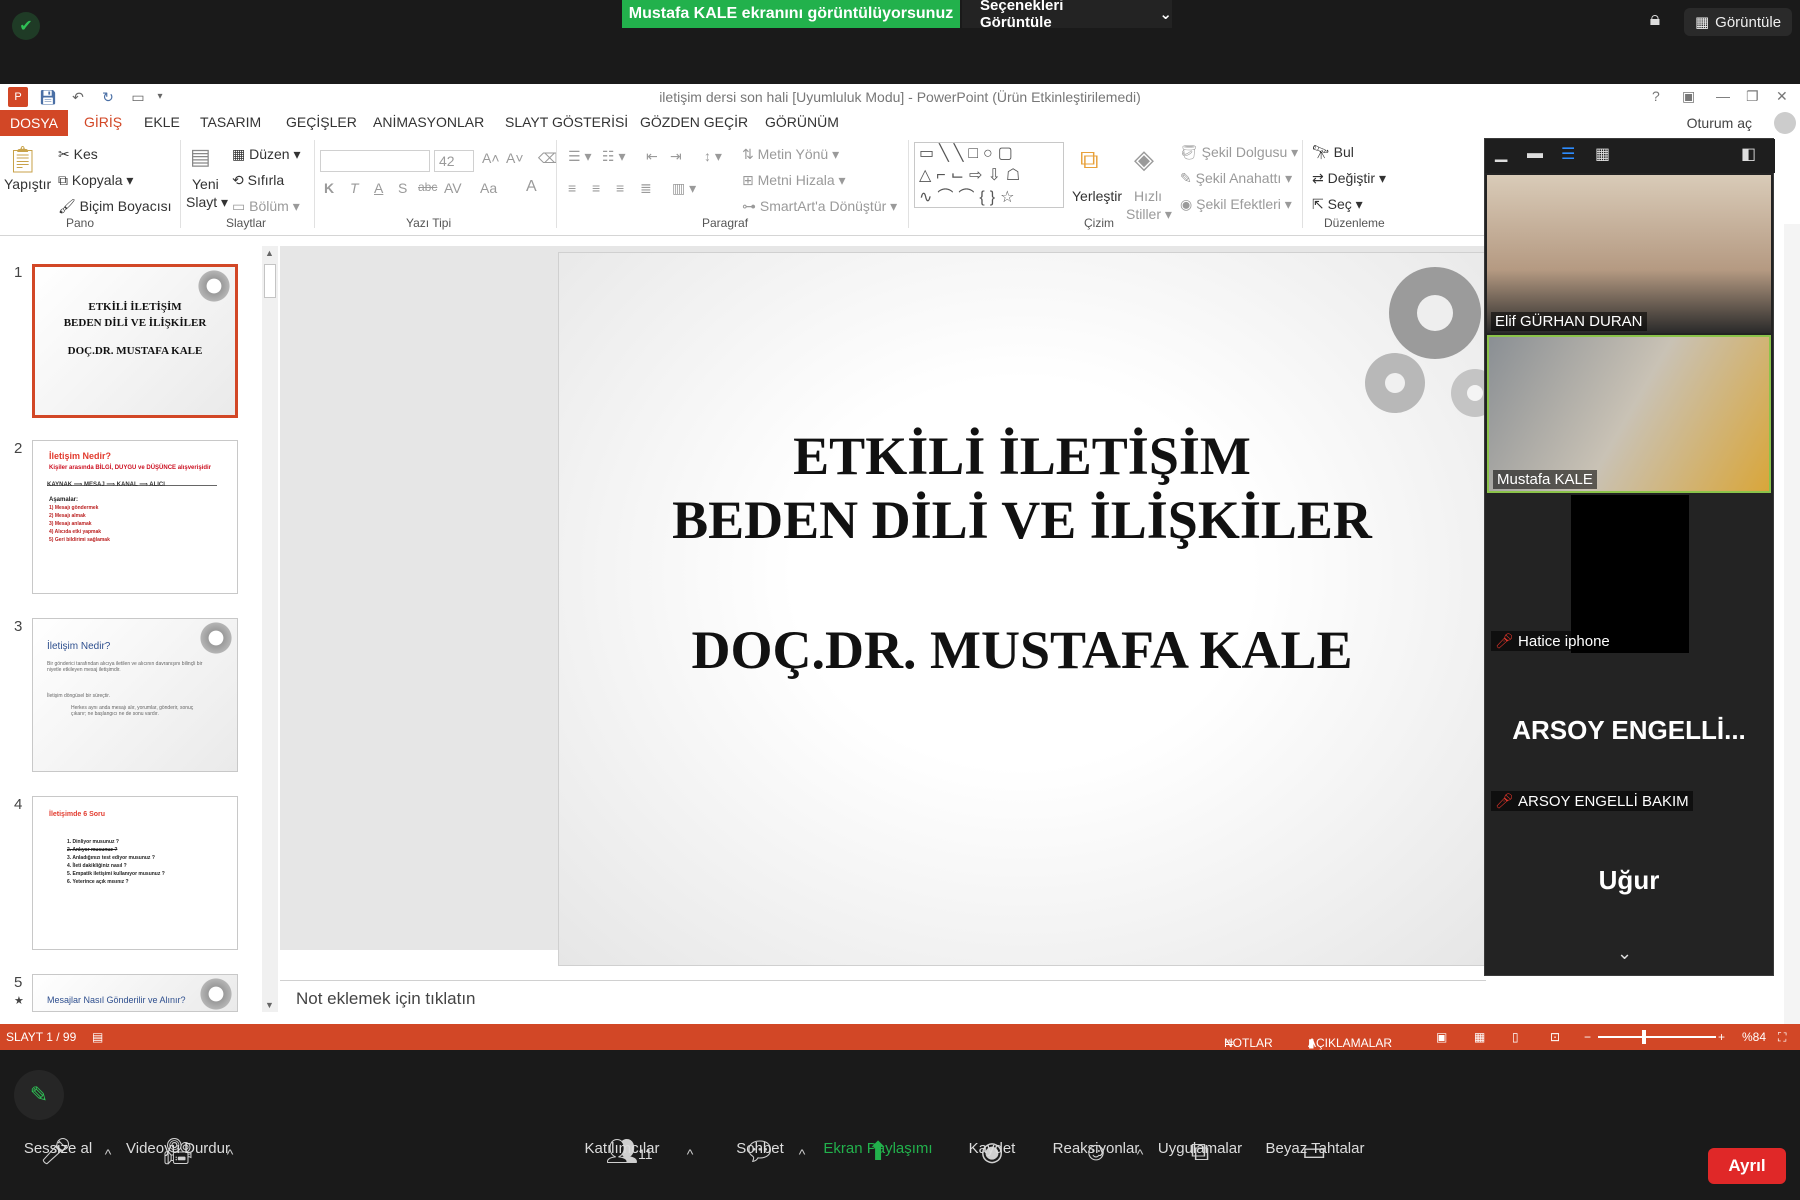  Describe the element at coordinates (454, 161) in the screenshot. I see `font-size-select: 42` at that location.